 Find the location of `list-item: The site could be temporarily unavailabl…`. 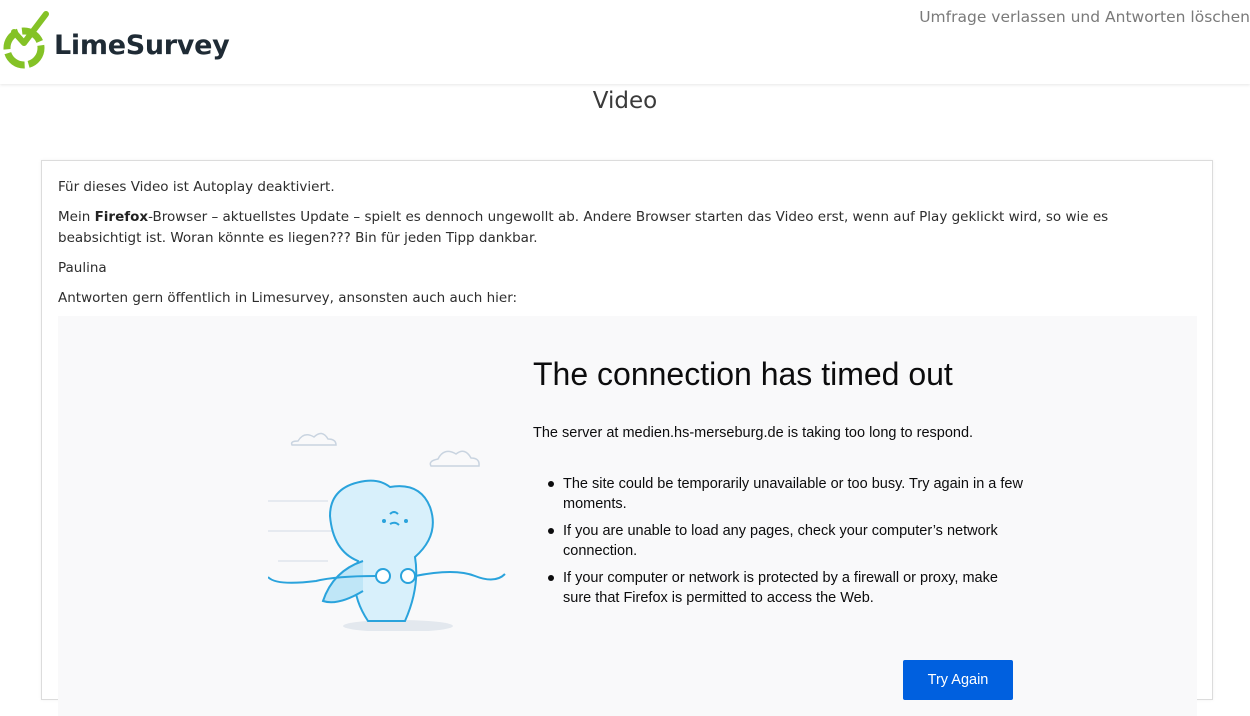

list-item: The site could be temporarily unavailabl… is located at coordinates (788, 494).